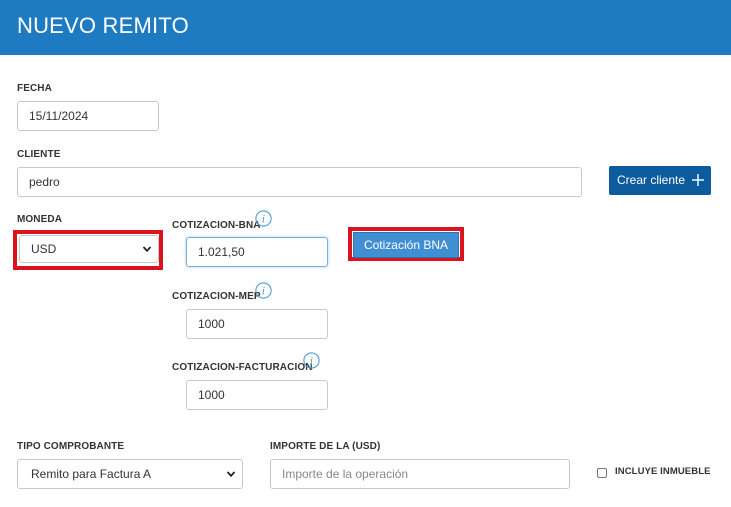 The image size is (731, 507). Describe the element at coordinates (345, 474) in the screenshot. I see `importe-placeholder: Importe de la operación` at that location.